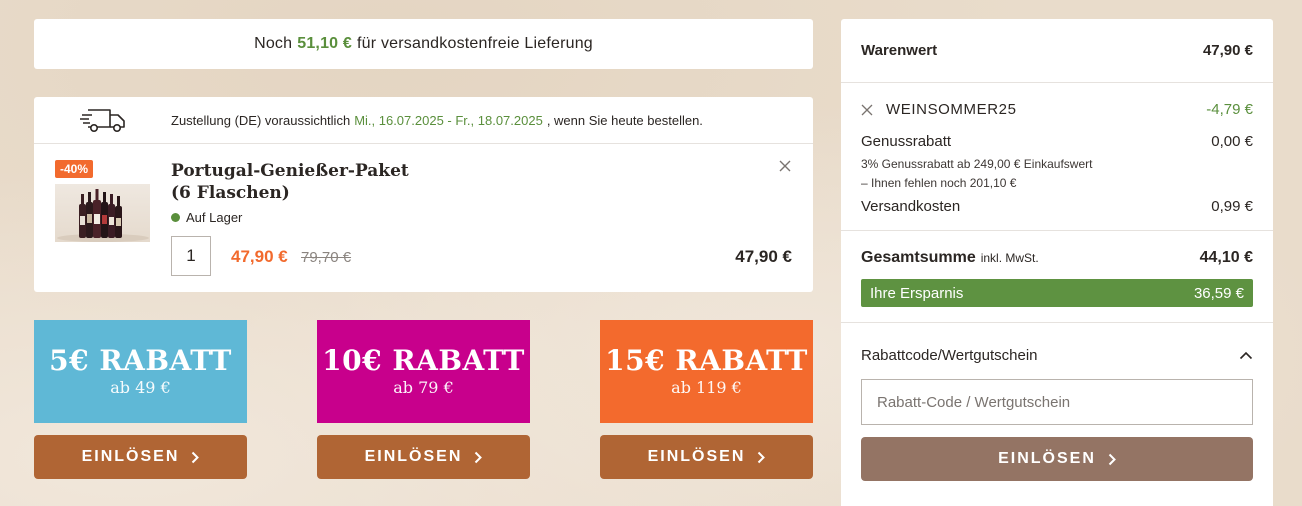 The width and height of the screenshot is (1302, 506). Describe the element at coordinates (102, 120) in the screenshot. I see `delivery-truck-icon` at that location.